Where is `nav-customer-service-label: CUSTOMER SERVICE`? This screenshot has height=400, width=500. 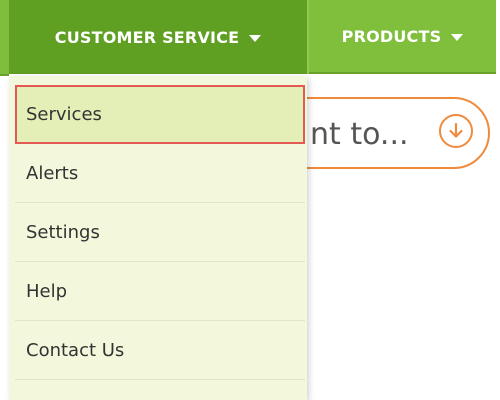
nav-customer-service-label: CUSTOMER SERVICE is located at coordinates (147, 37).